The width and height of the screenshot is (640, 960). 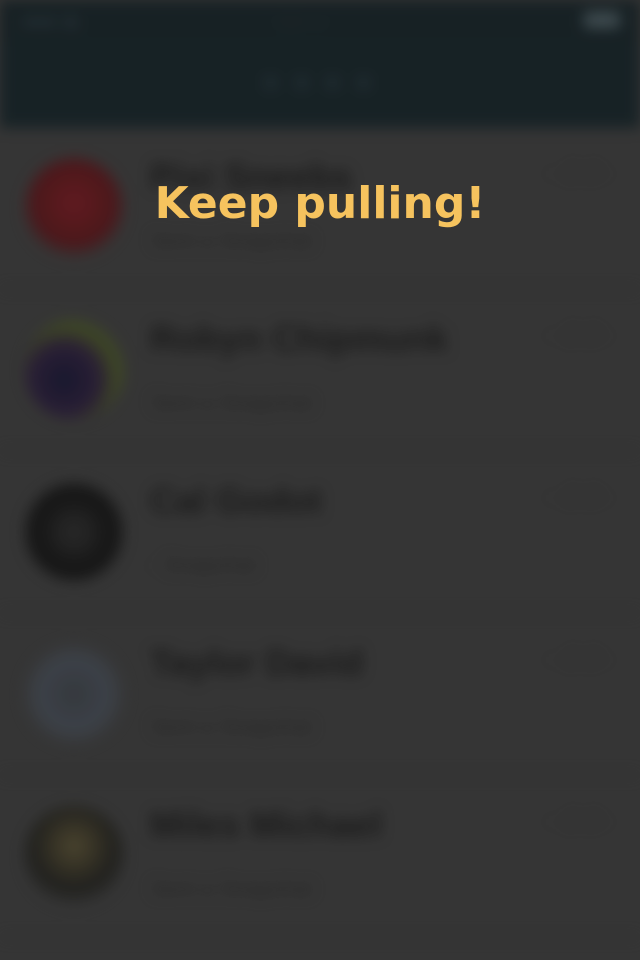 I want to click on pull-to-refresh-message: Keep pulling!, so click(x=320, y=203).